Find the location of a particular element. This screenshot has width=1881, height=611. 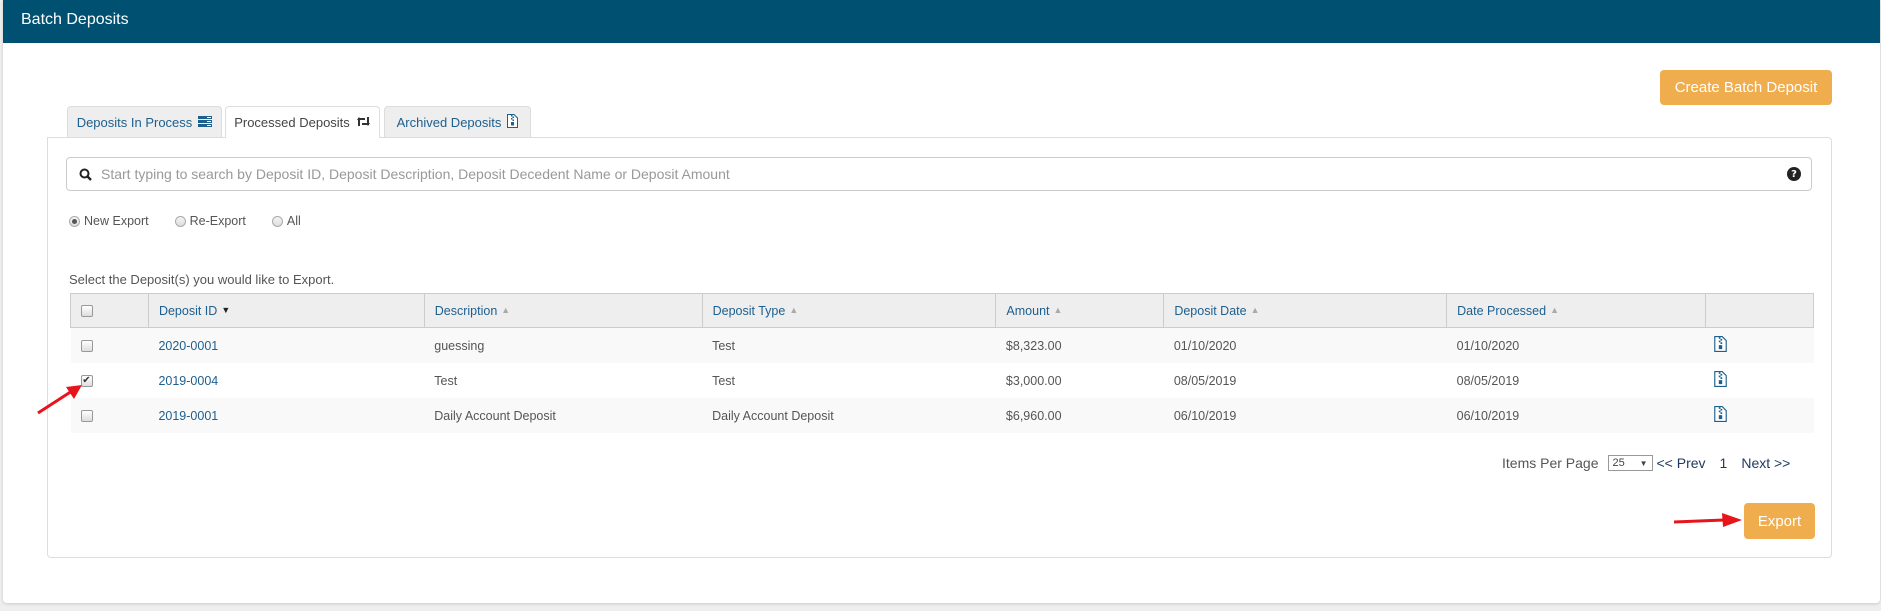

deposit-id-cell: 2019-0004 is located at coordinates (286, 380).